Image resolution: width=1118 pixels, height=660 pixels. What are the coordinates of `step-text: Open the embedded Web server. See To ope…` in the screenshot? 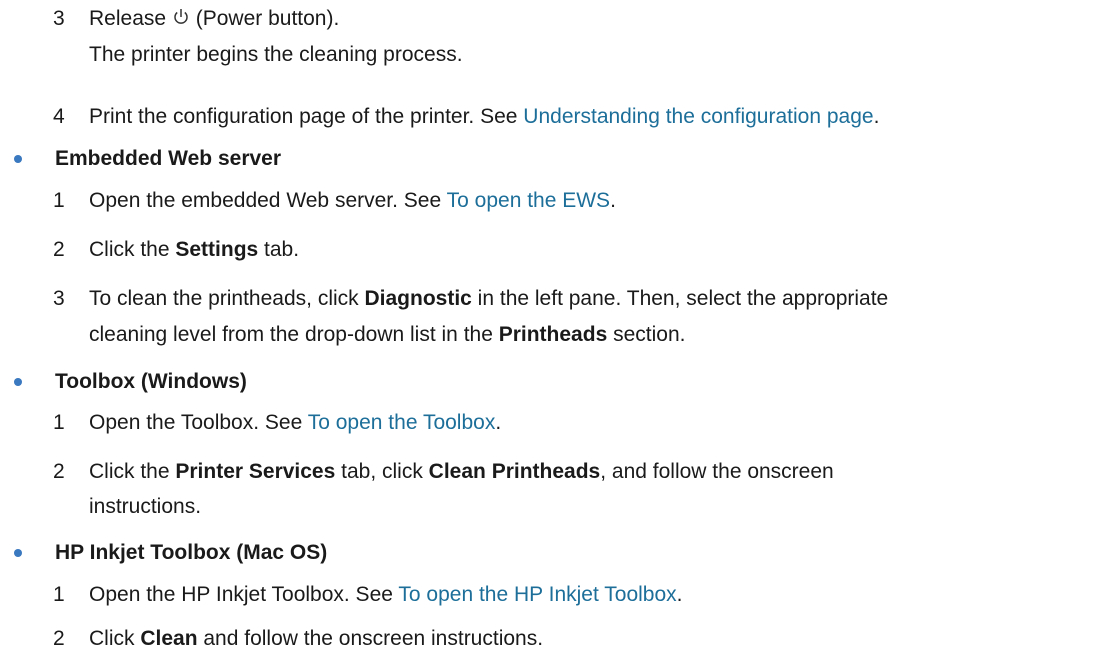 It's located at (352, 200).